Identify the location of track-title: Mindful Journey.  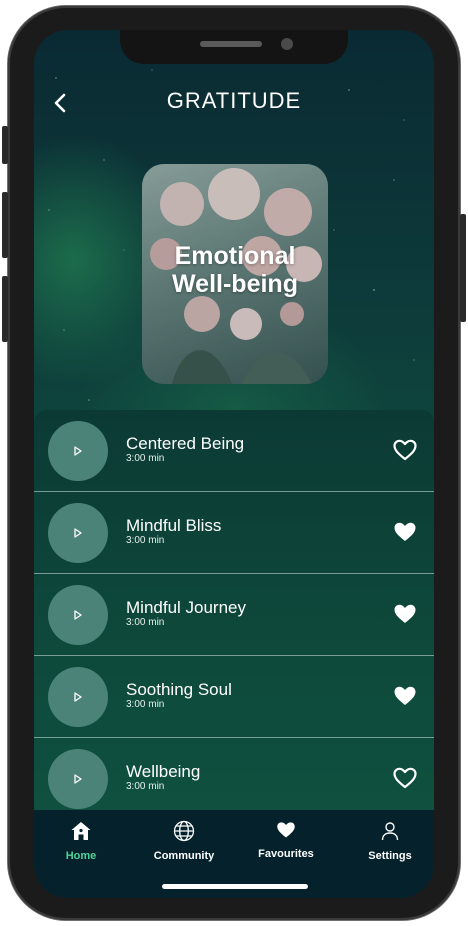
(186, 607).